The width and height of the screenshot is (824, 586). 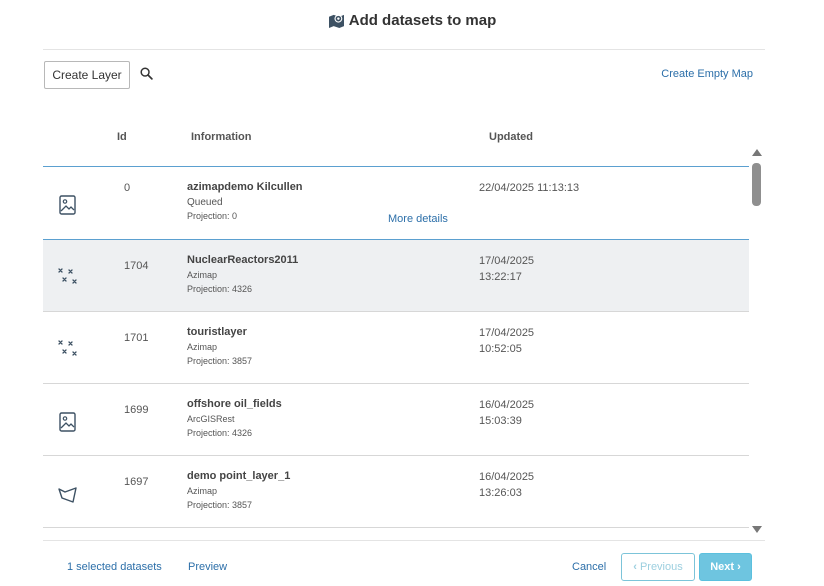 I want to click on dataset-name: demo point_layer_1, so click(x=239, y=476).